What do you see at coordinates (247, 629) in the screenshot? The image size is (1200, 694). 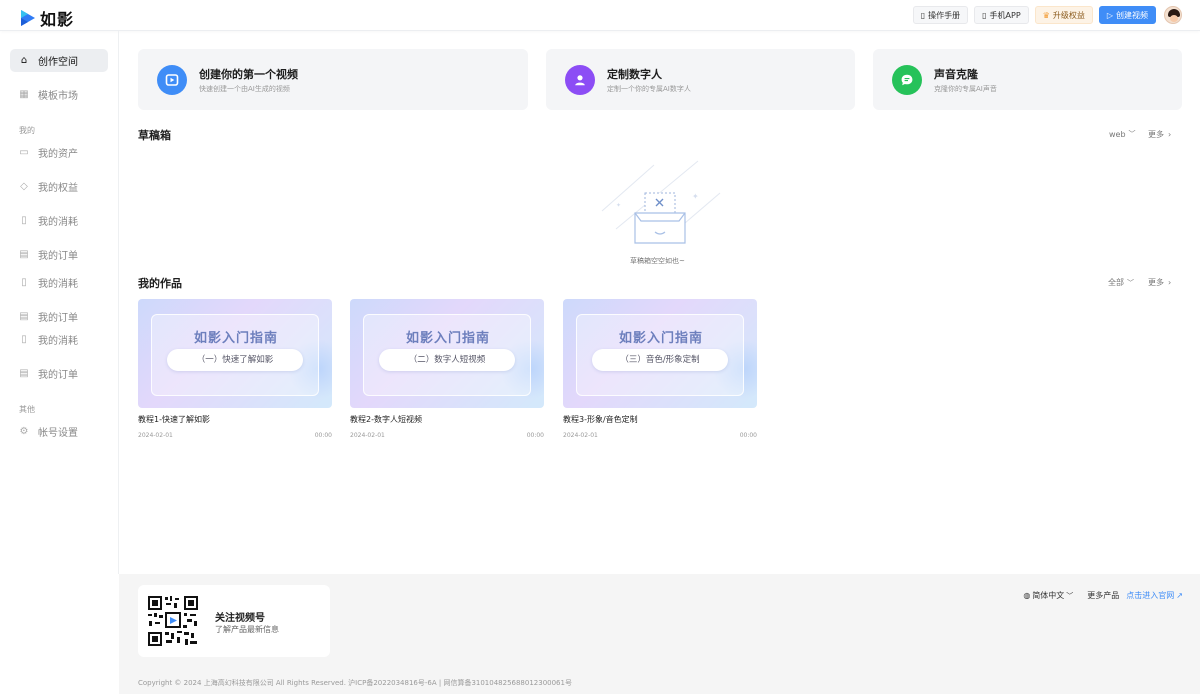 I see `qr-subtitle: 了解产品最新信息` at bounding box center [247, 629].